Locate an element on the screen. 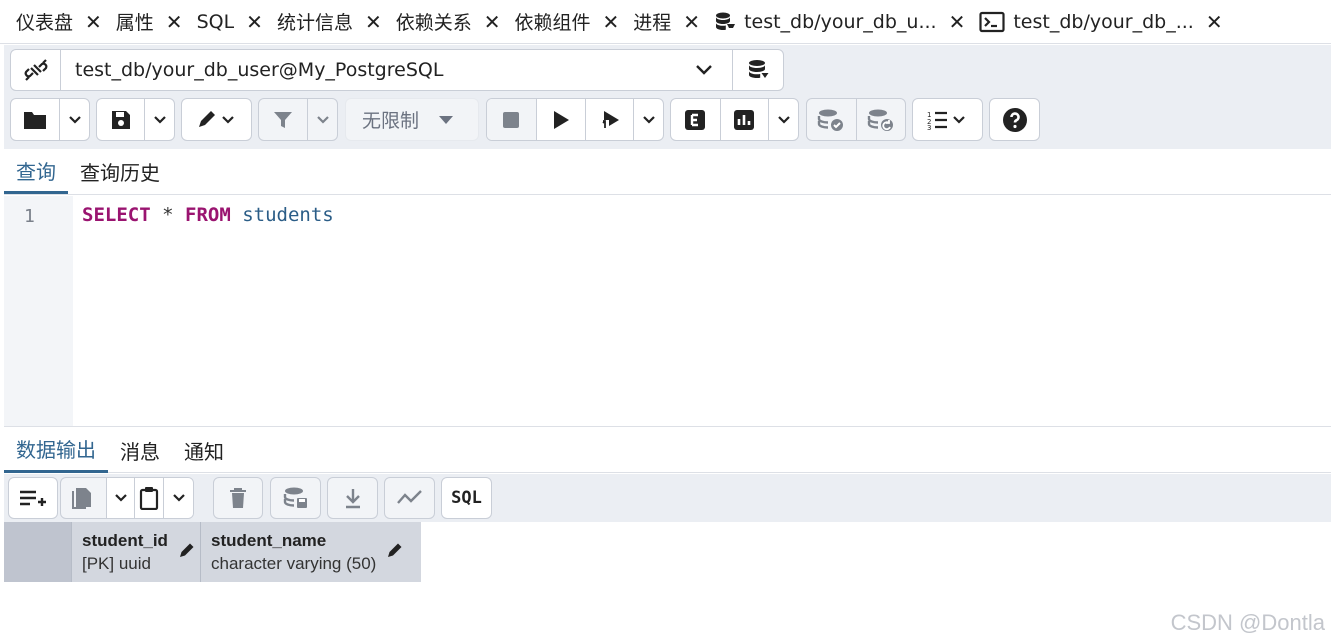 The height and width of the screenshot is (644, 1331). commit-button is located at coordinates (832, 119).